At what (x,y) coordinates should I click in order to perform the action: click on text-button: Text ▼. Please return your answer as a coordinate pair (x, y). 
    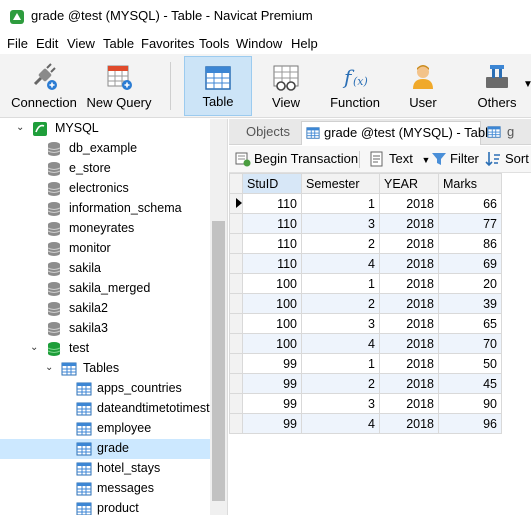
    Looking at the image, I should click on (399, 159).